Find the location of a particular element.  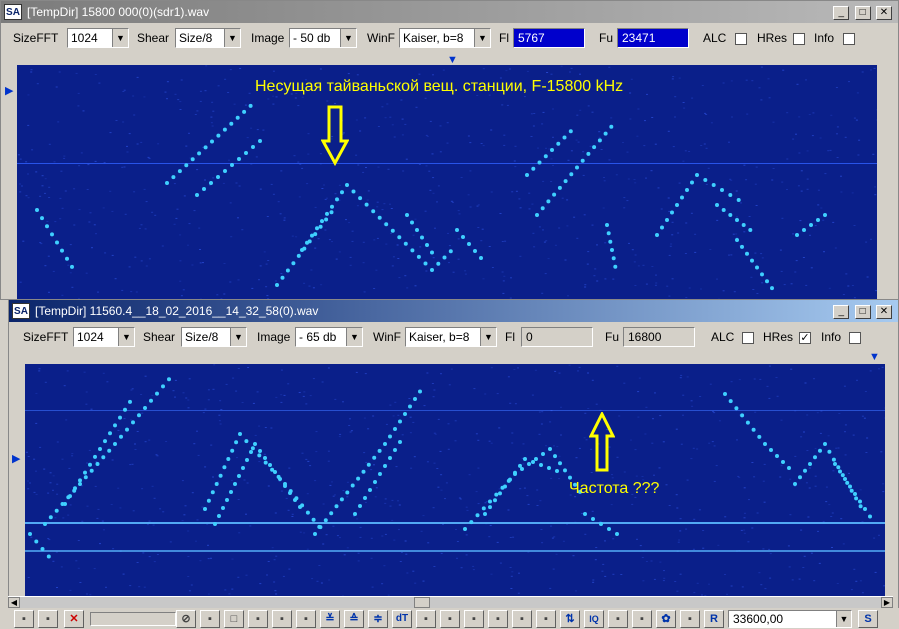

refresh-icon: ✿ is located at coordinates (666, 619).